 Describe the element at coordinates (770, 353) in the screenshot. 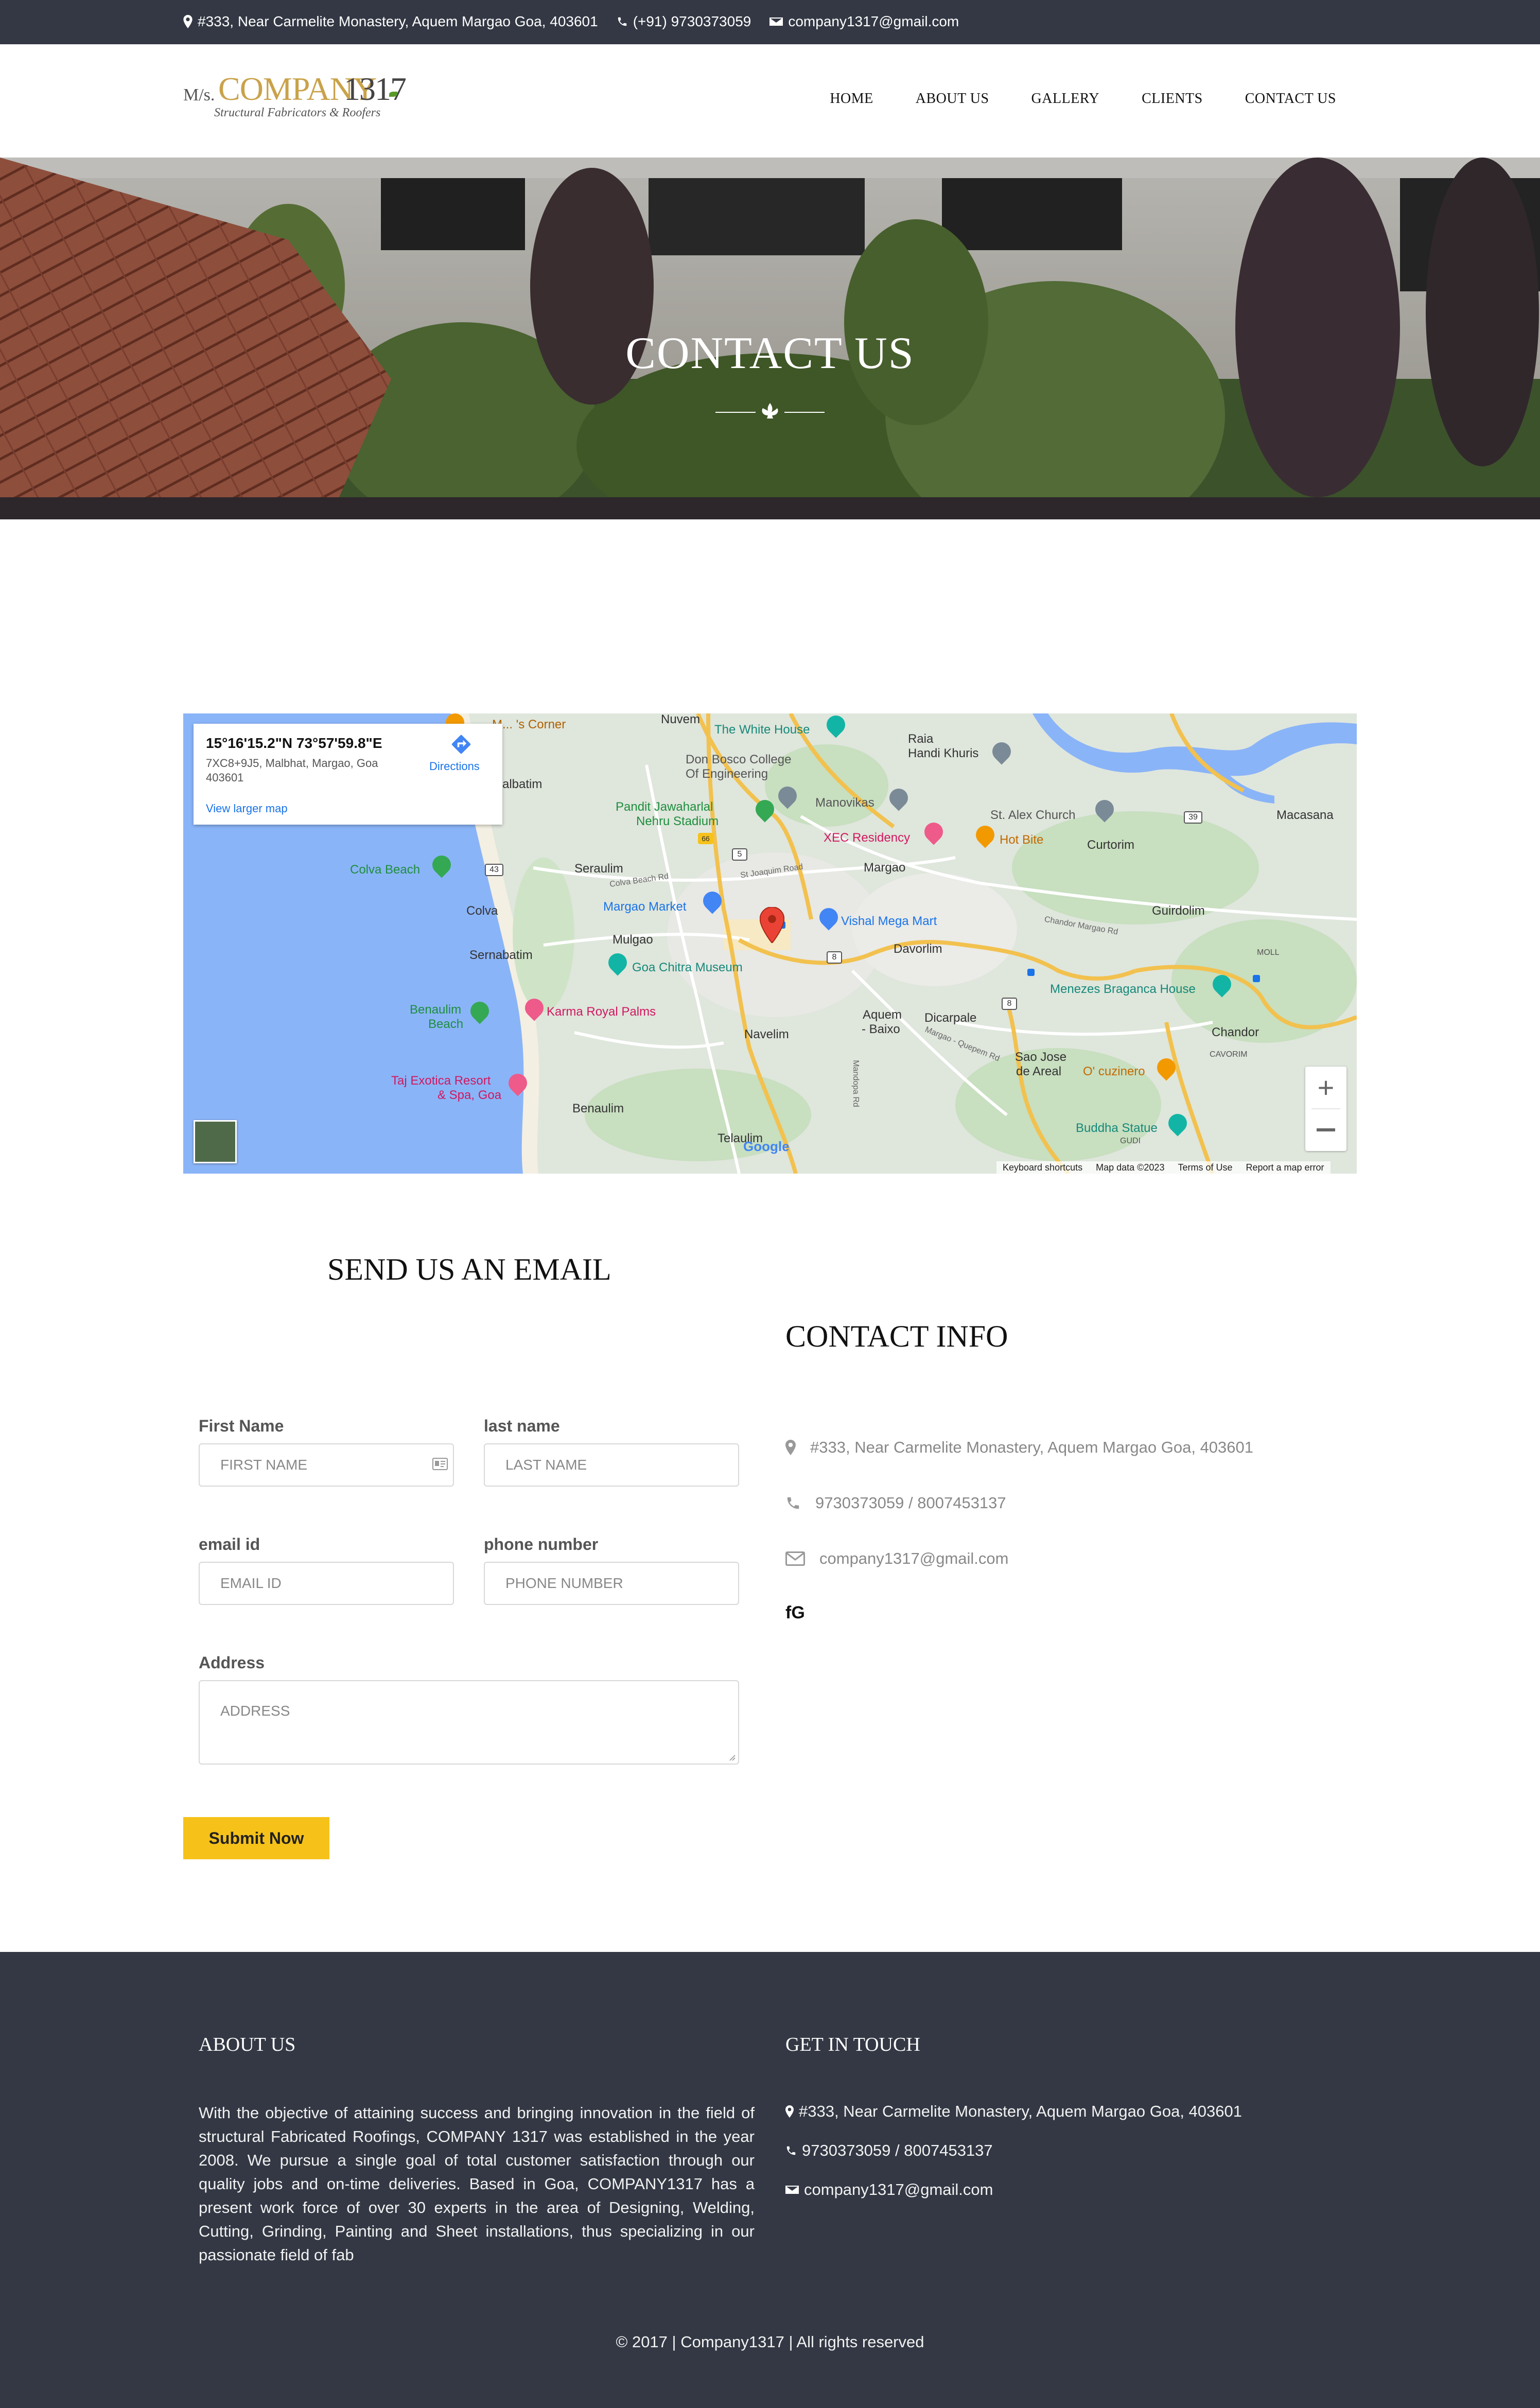

I see `page-title: CONTACT US` at that location.